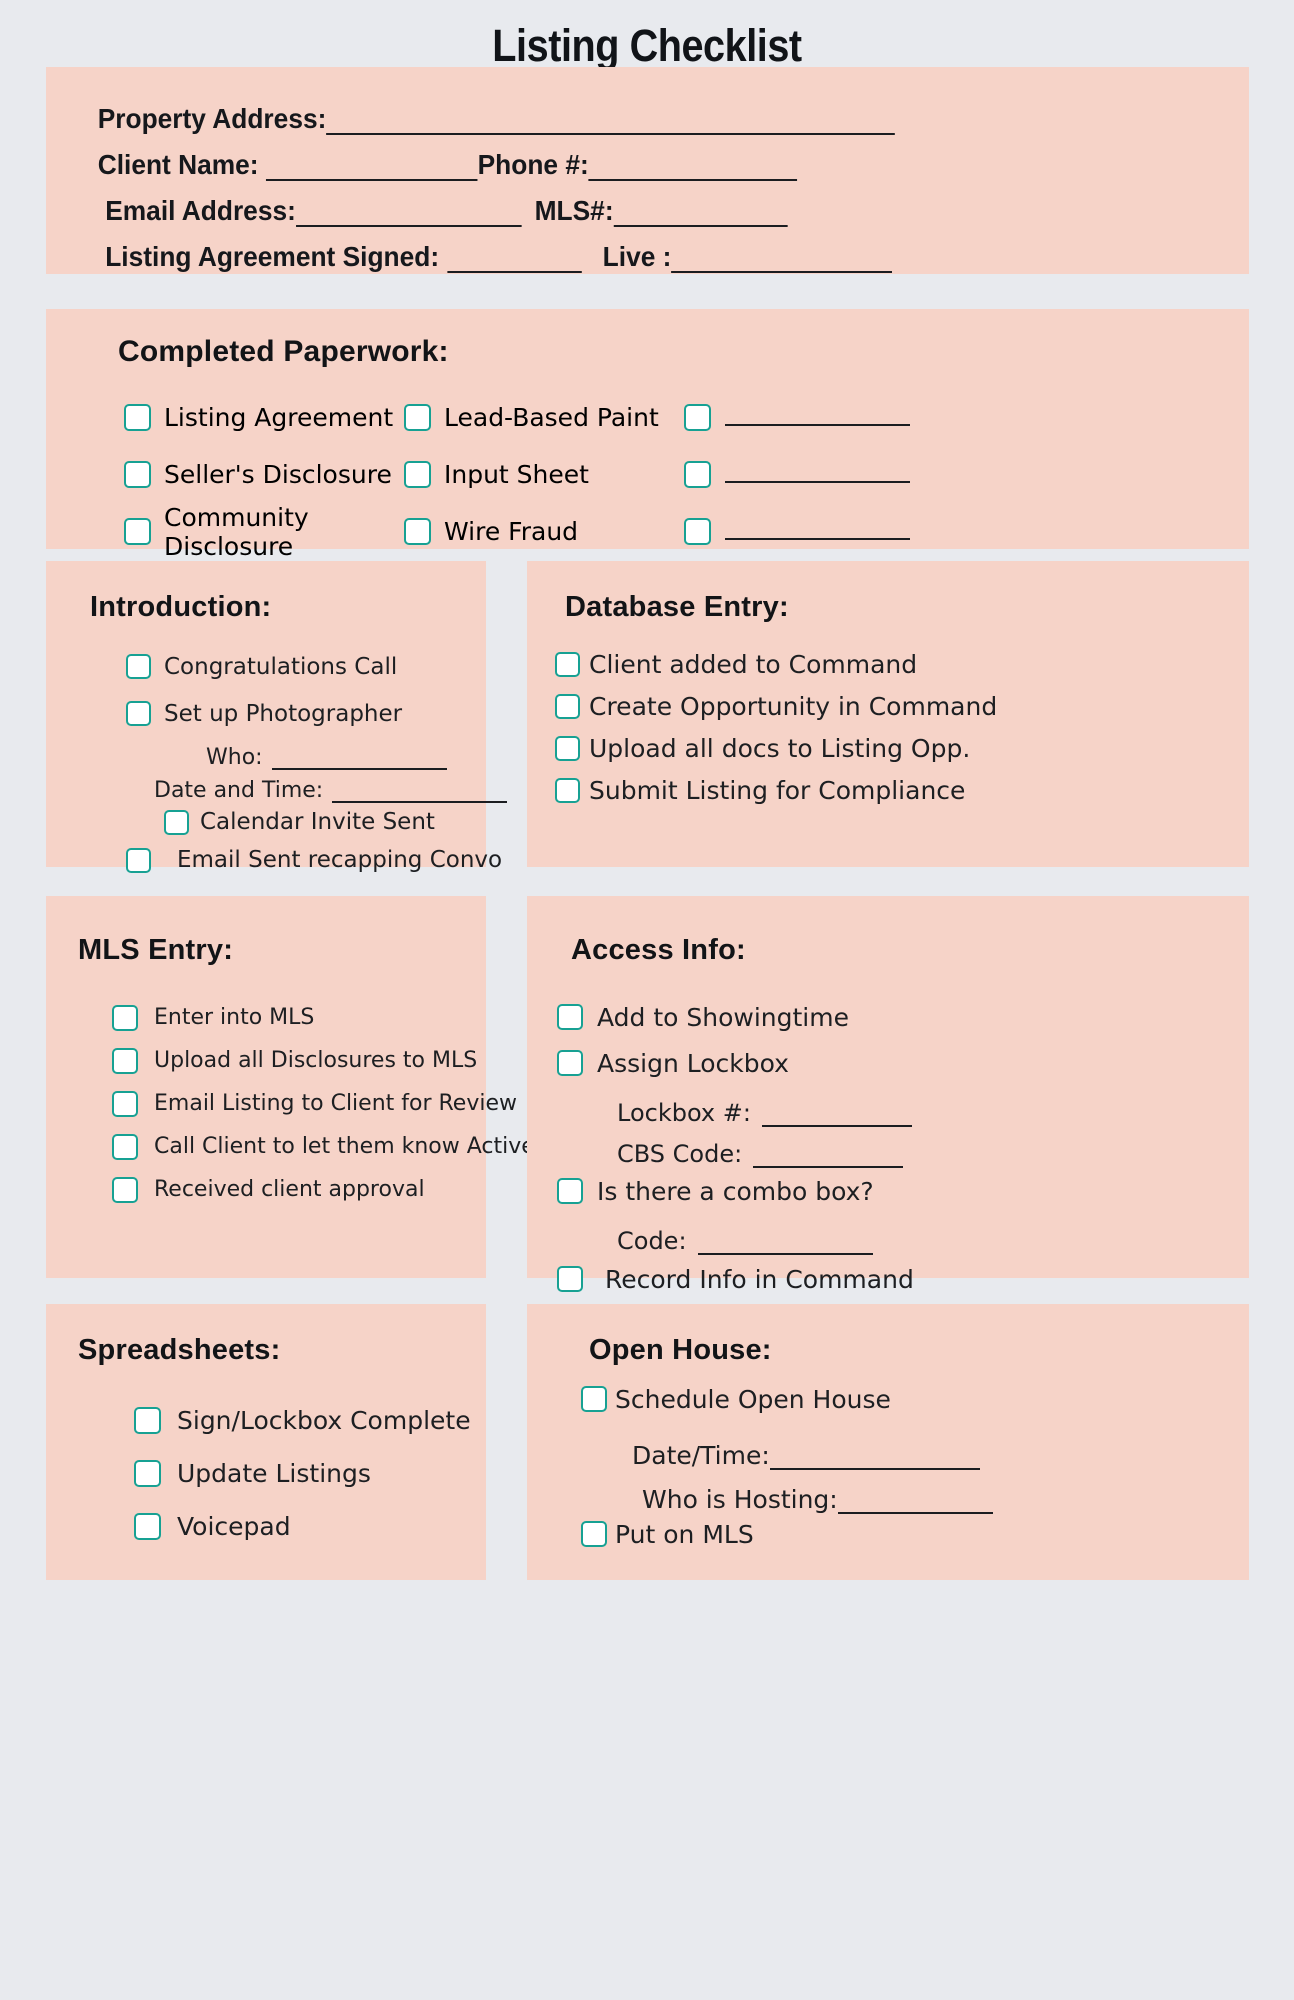 The height and width of the screenshot is (2000, 1294). What do you see at coordinates (611, 122) in the screenshot?
I see `property-address-blank` at bounding box center [611, 122].